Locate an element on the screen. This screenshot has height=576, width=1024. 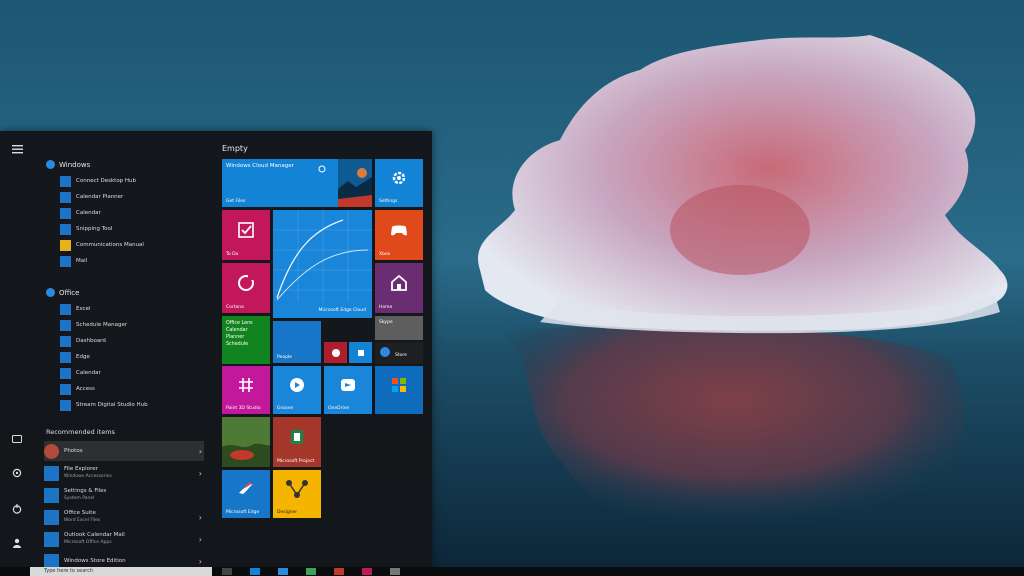
recent-item: Windows Store Edition › is located at coordinates (124, 559).